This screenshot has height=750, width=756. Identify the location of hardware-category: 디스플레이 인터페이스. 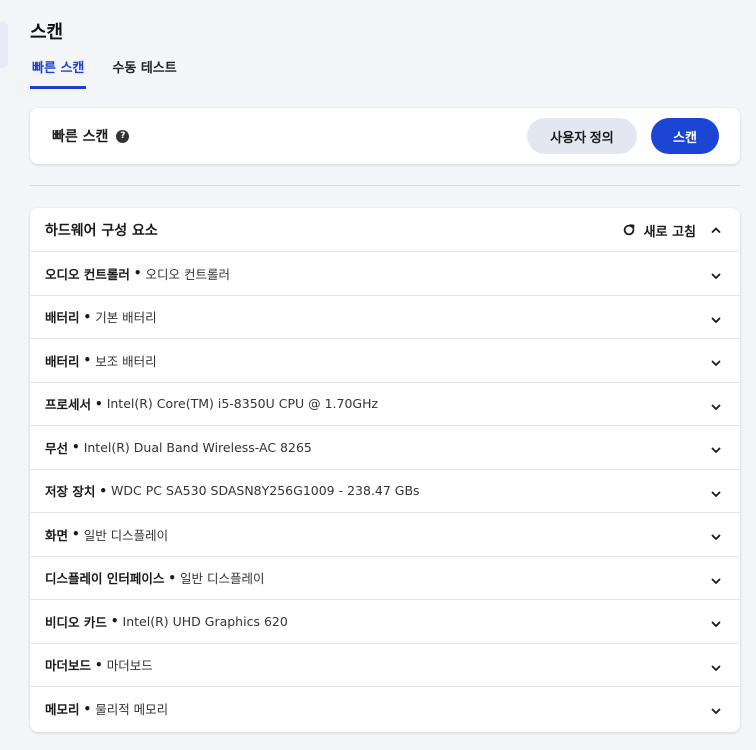
(105, 579).